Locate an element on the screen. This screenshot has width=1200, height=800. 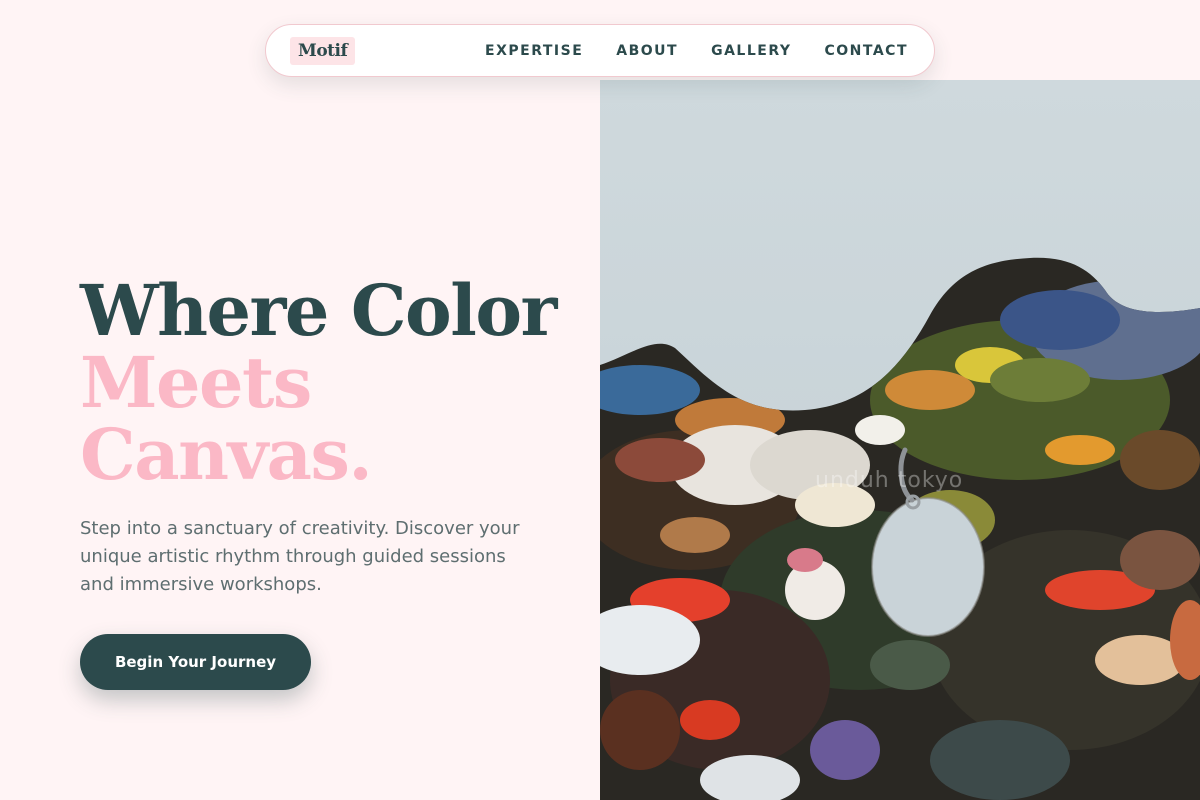
begin-journey-button: Begin Your Journey is located at coordinates (195, 662).